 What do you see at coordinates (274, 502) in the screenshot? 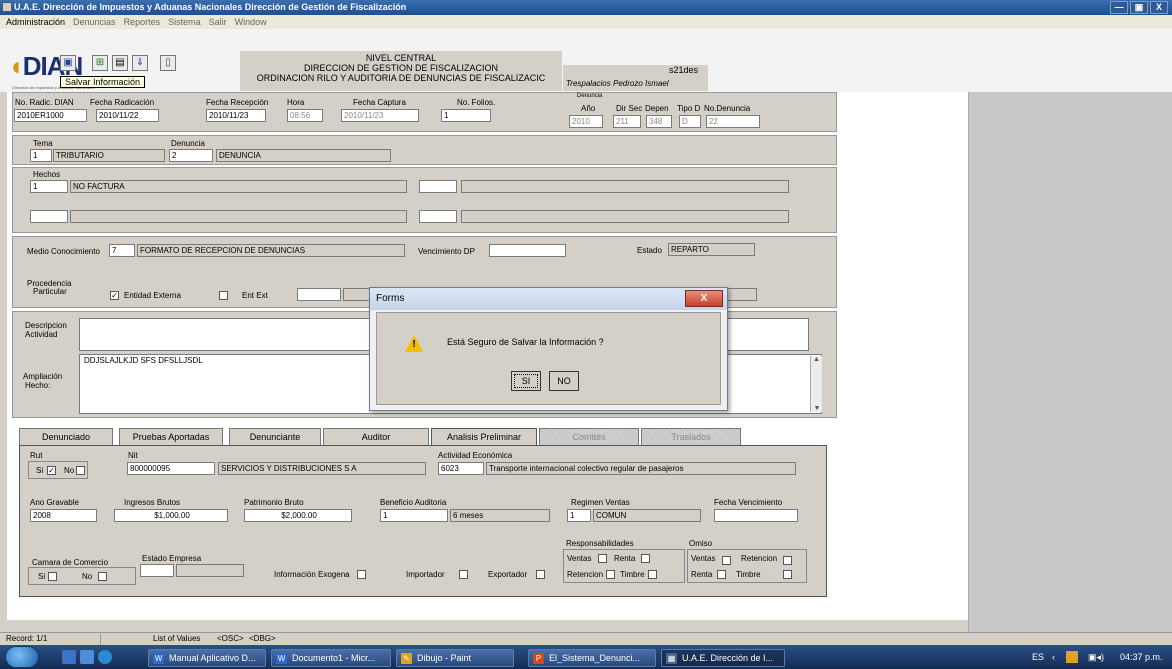
I see `label-patrimonio: Patrimonio Bruto` at bounding box center [274, 502].